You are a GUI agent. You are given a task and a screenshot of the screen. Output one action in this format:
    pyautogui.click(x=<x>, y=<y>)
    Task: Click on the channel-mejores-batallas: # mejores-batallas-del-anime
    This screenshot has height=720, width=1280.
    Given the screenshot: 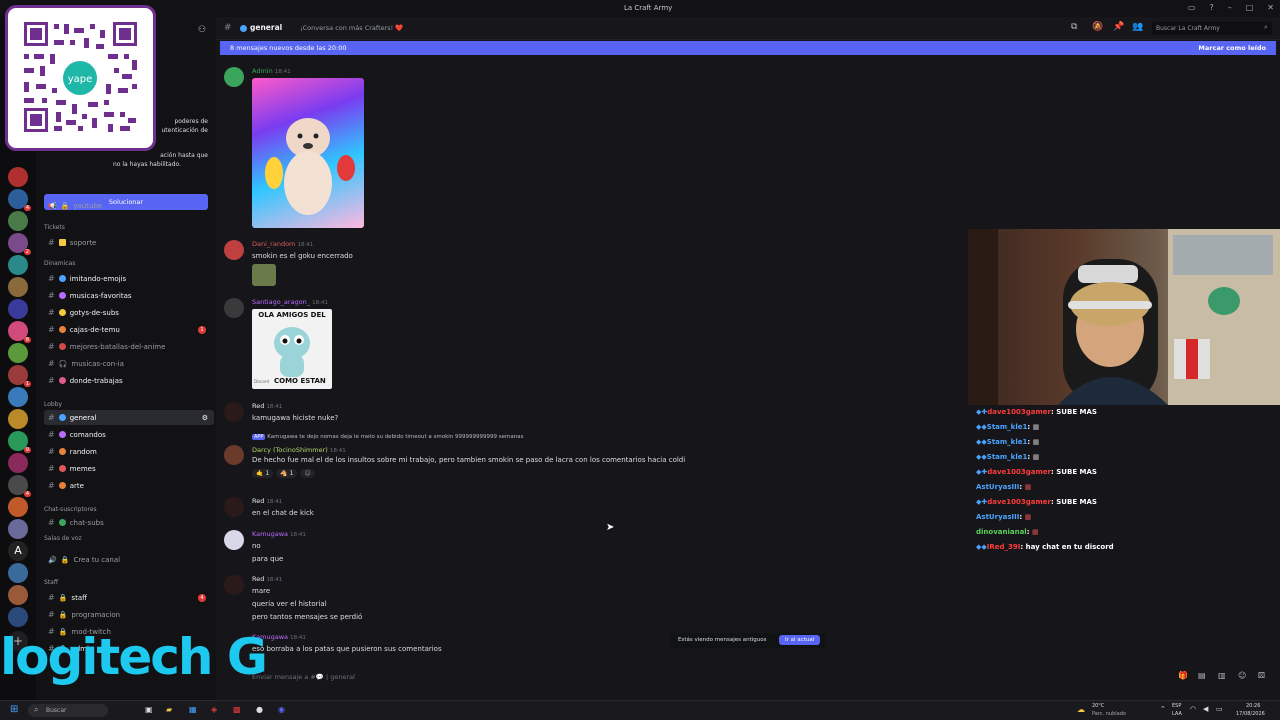 What is the action you would take?
    pyautogui.click(x=129, y=346)
    